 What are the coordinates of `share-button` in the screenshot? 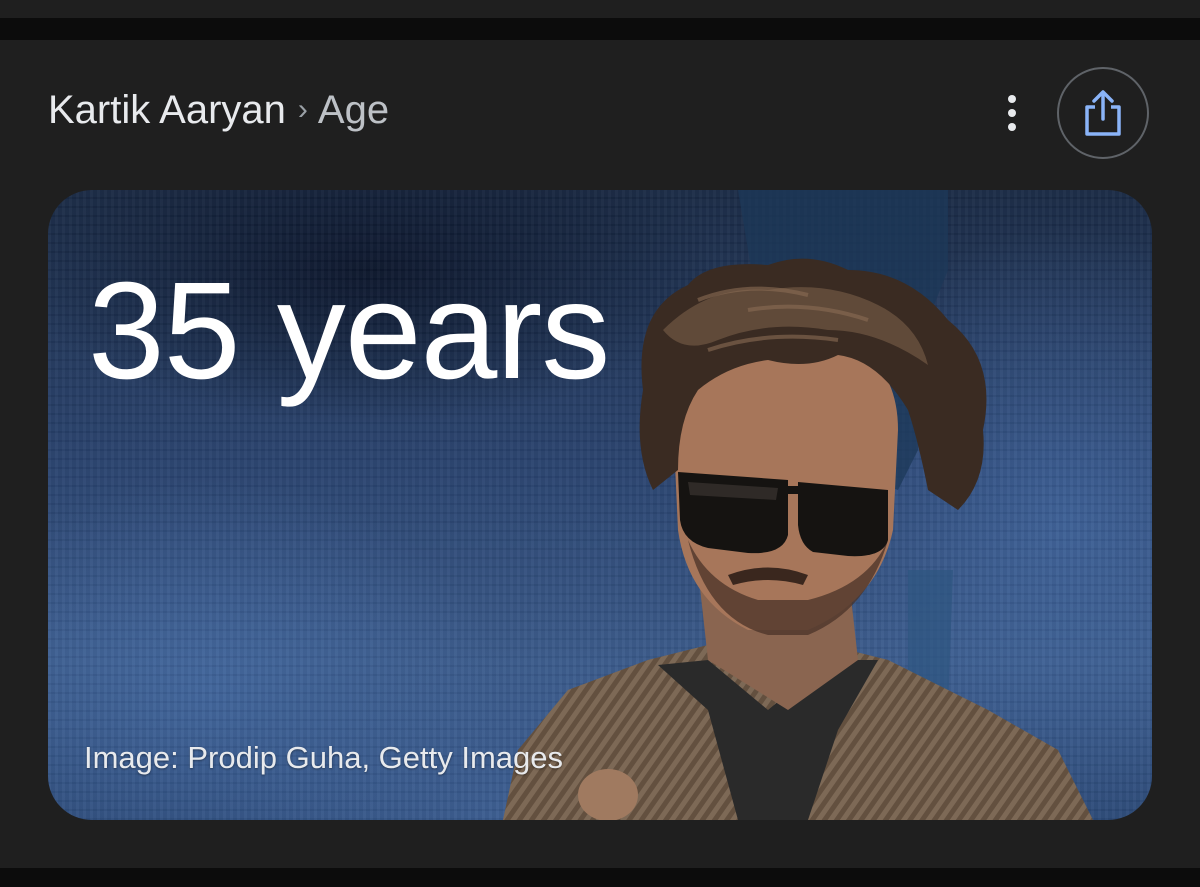 It's located at (1103, 113).